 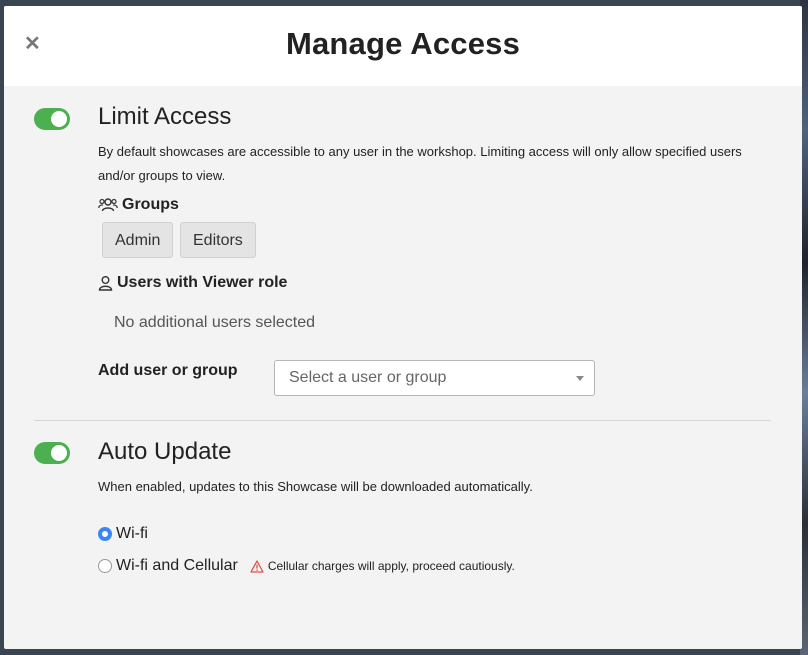 What do you see at coordinates (132, 533) in the screenshot?
I see `wifi-label: Wi-fi` at bounding box center [132, 533].